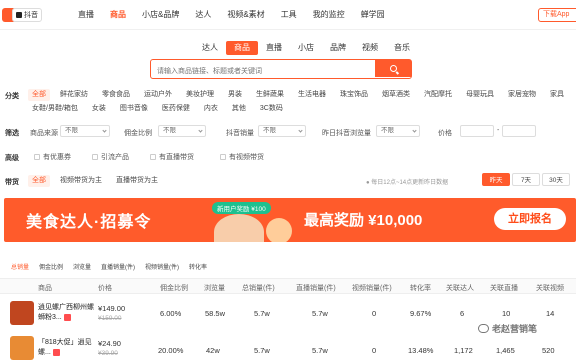 This screenshot has height=360, width=576. I want to click on sort-commission: 佣金比例, so click(51, 266).